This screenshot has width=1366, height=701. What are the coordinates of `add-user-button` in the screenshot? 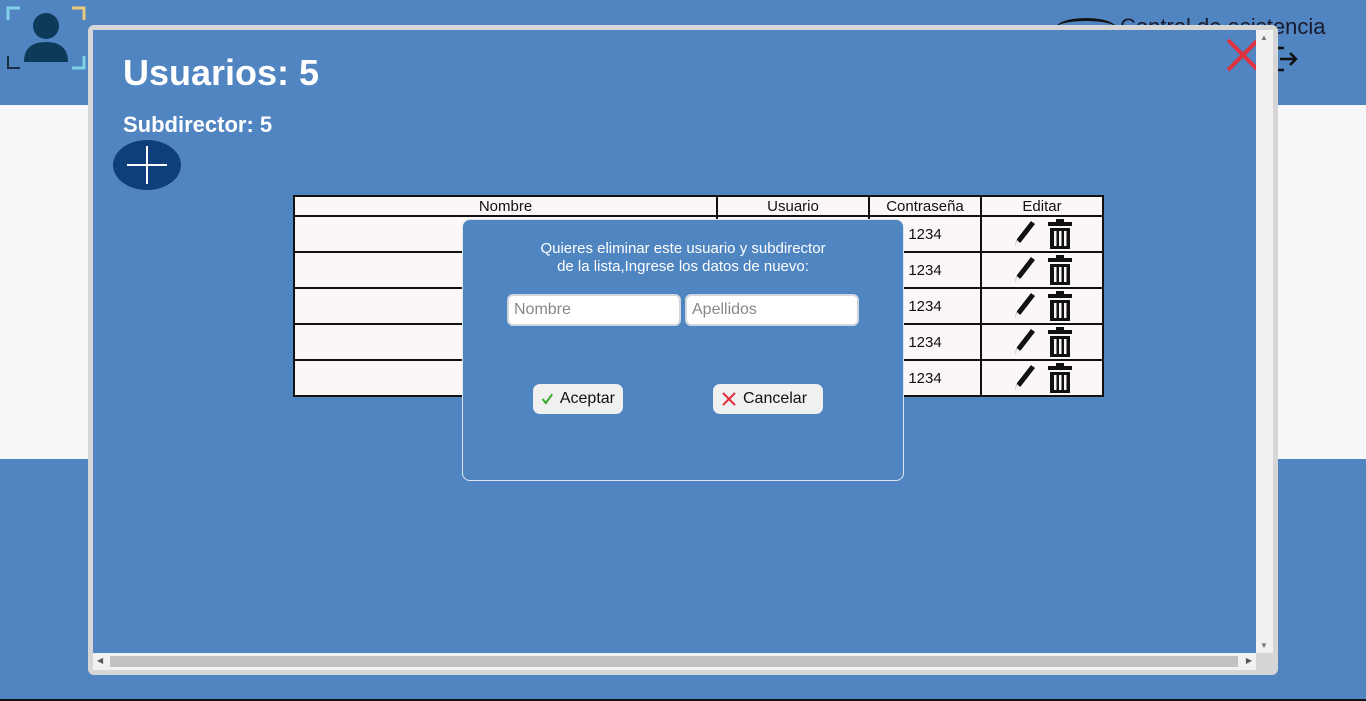 It's located at (147, 165).